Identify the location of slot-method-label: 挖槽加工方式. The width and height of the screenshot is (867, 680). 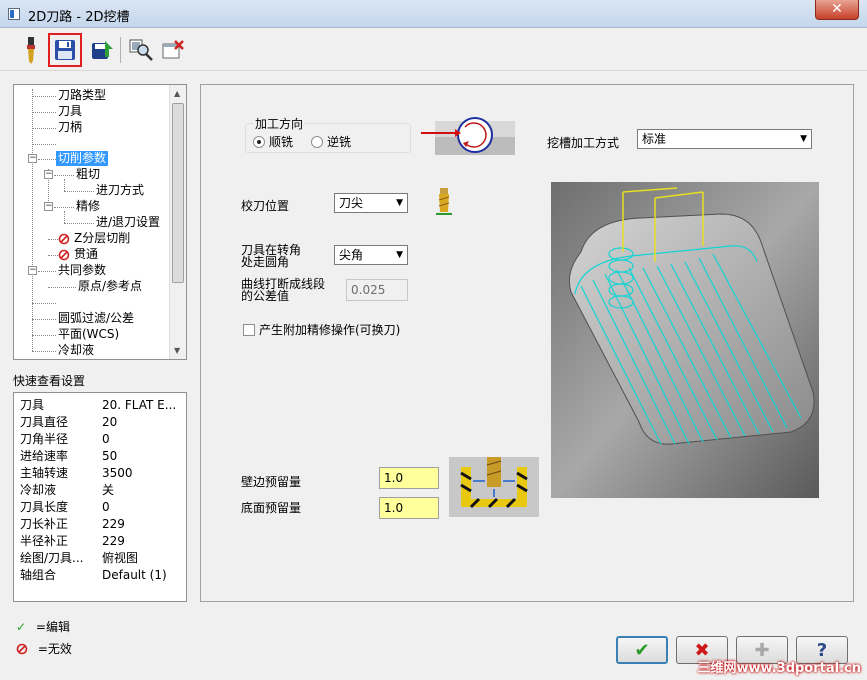
(583, 143).